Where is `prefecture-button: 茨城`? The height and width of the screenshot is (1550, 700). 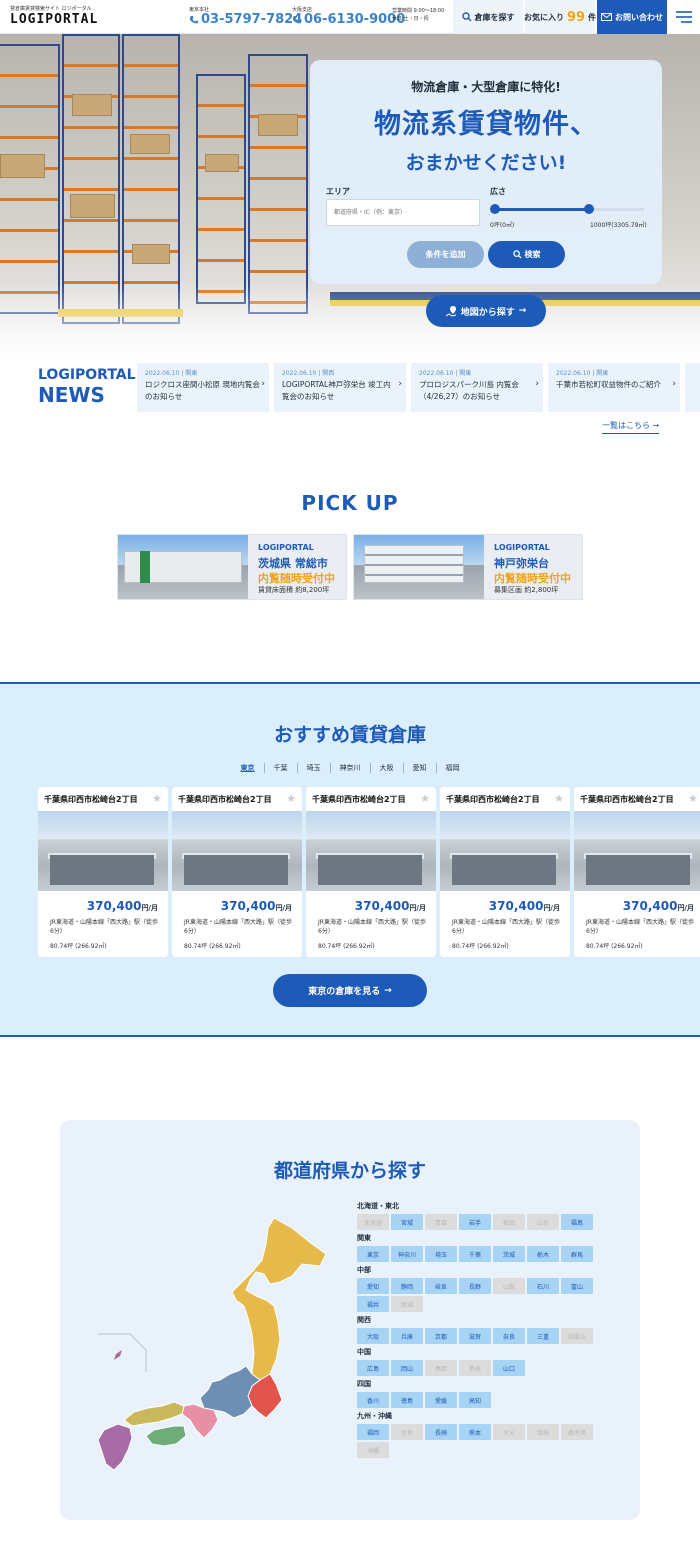 prefecture-button: 茨城 is located at coordinates (509, 1254).